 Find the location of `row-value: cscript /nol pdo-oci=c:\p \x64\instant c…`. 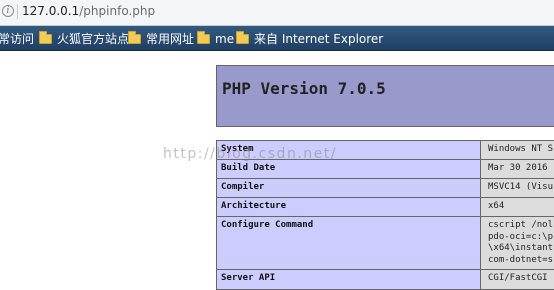

row-value: cscript /nol pdo-oci=c:\p \x64\instant c… is located at coordinates (521, 242).